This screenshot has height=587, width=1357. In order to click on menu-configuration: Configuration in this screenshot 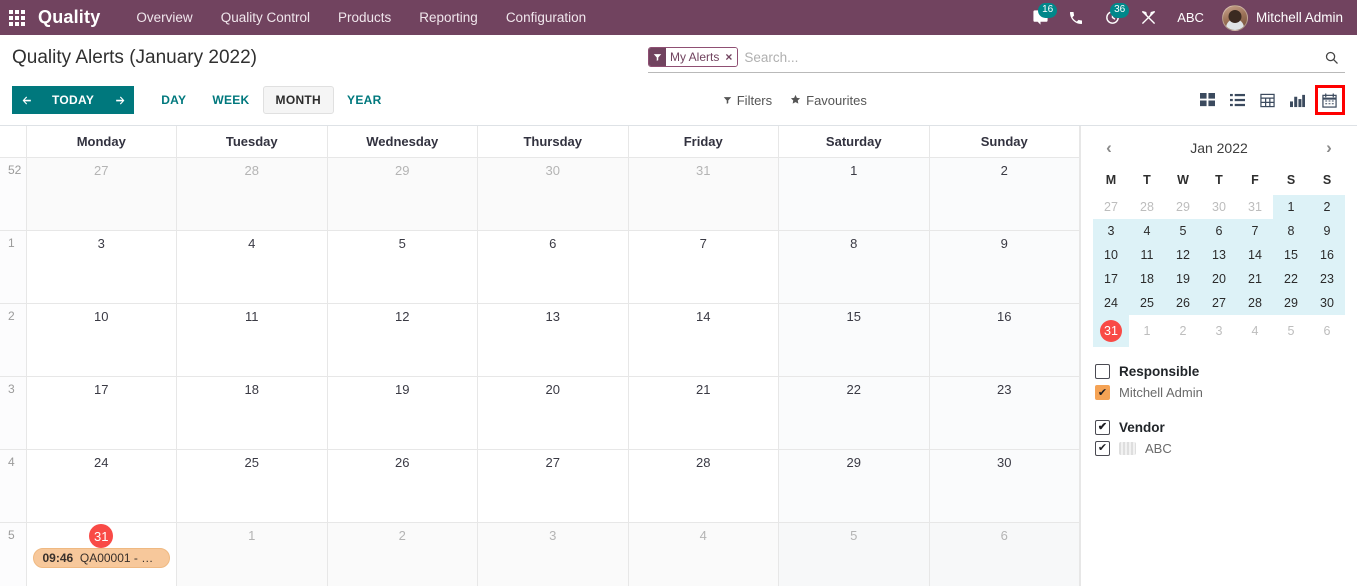, I will do `click(546, 17)`.